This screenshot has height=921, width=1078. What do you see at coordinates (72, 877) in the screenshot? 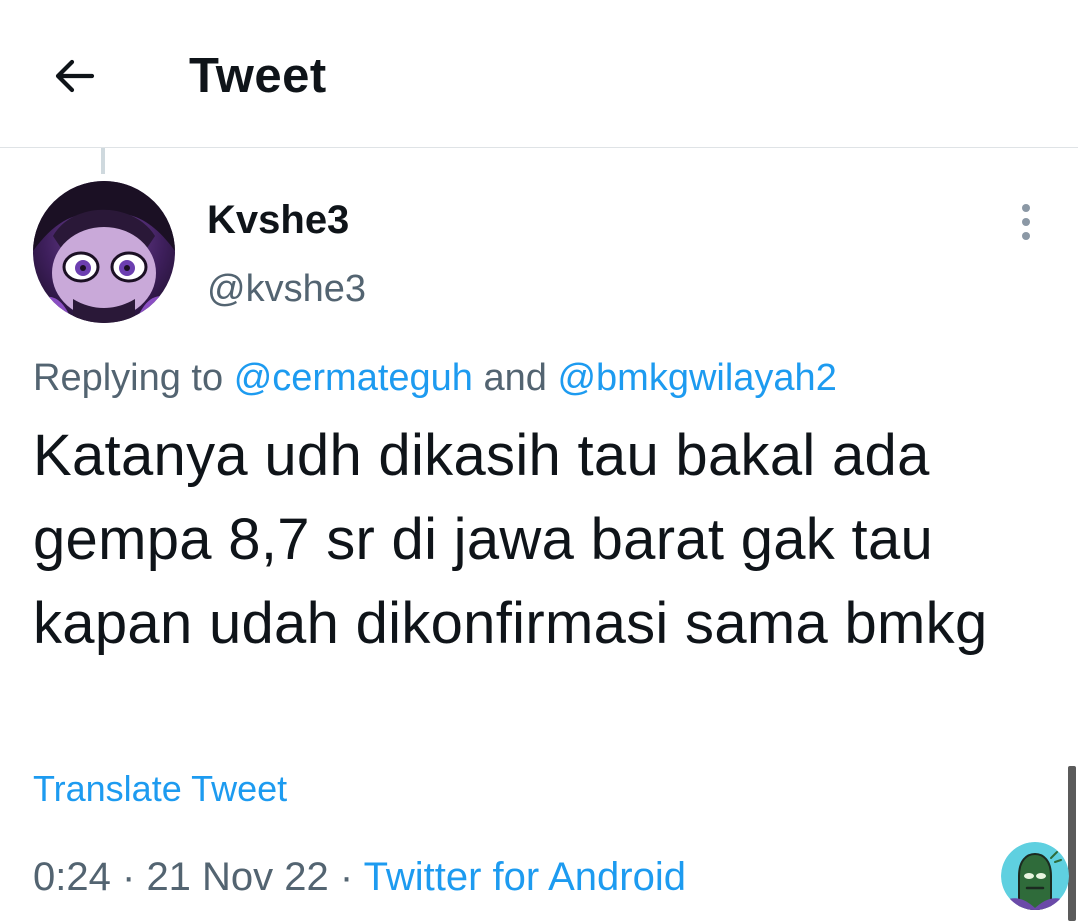
I see `tweet-time: 0:24` at bounding box center [72, 877].